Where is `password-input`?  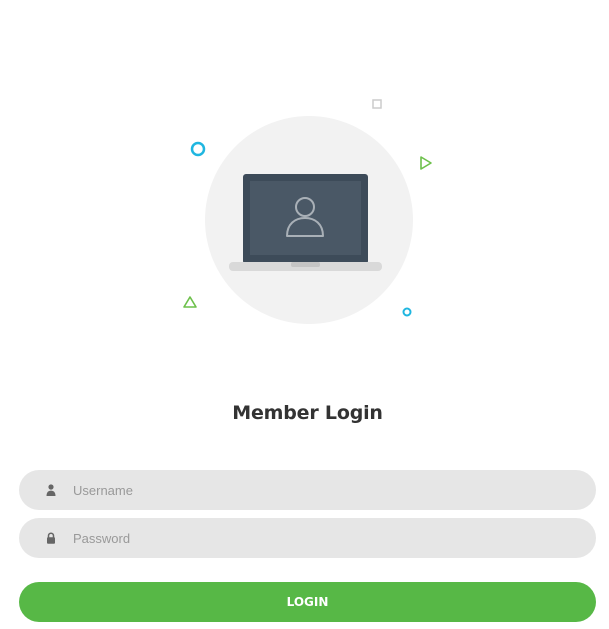
password-input is located at coordinates (323, 538).